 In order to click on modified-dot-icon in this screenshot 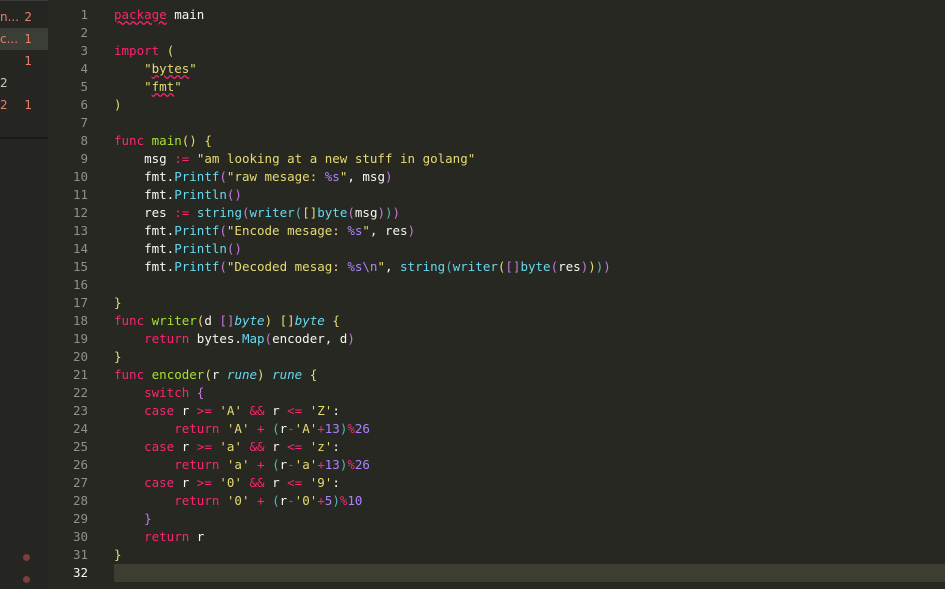, I will do `click(26, 579)`.